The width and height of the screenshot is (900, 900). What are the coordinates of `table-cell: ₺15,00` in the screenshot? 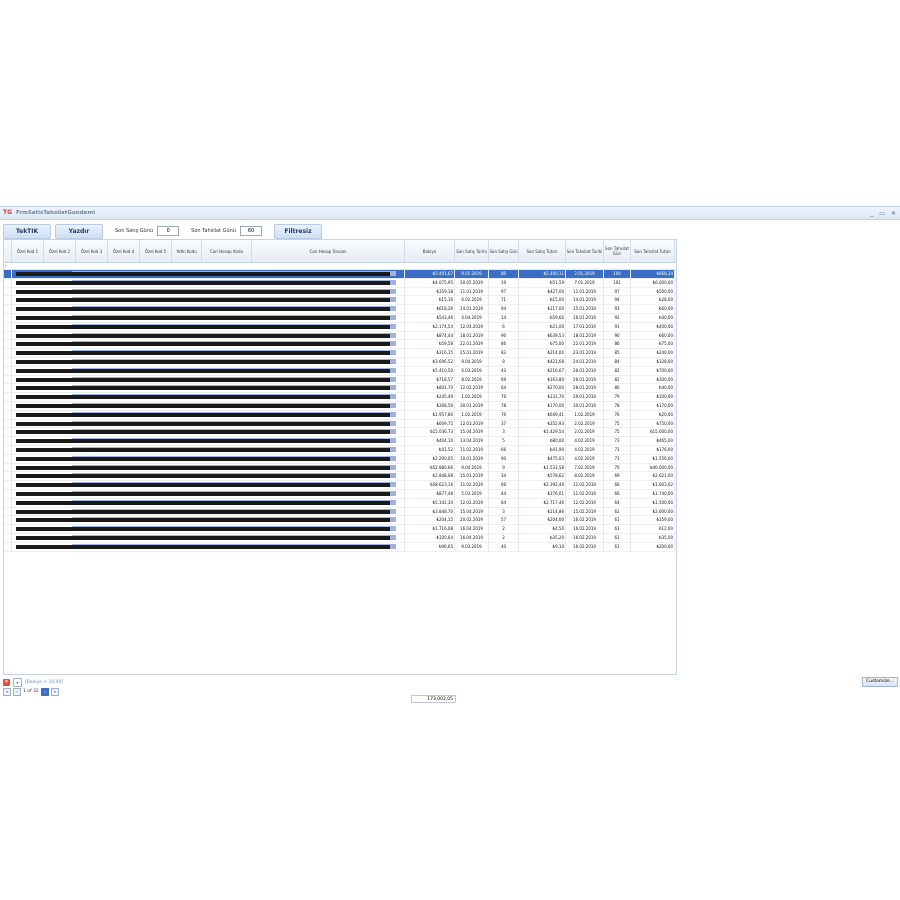 It's located at (542, 300).